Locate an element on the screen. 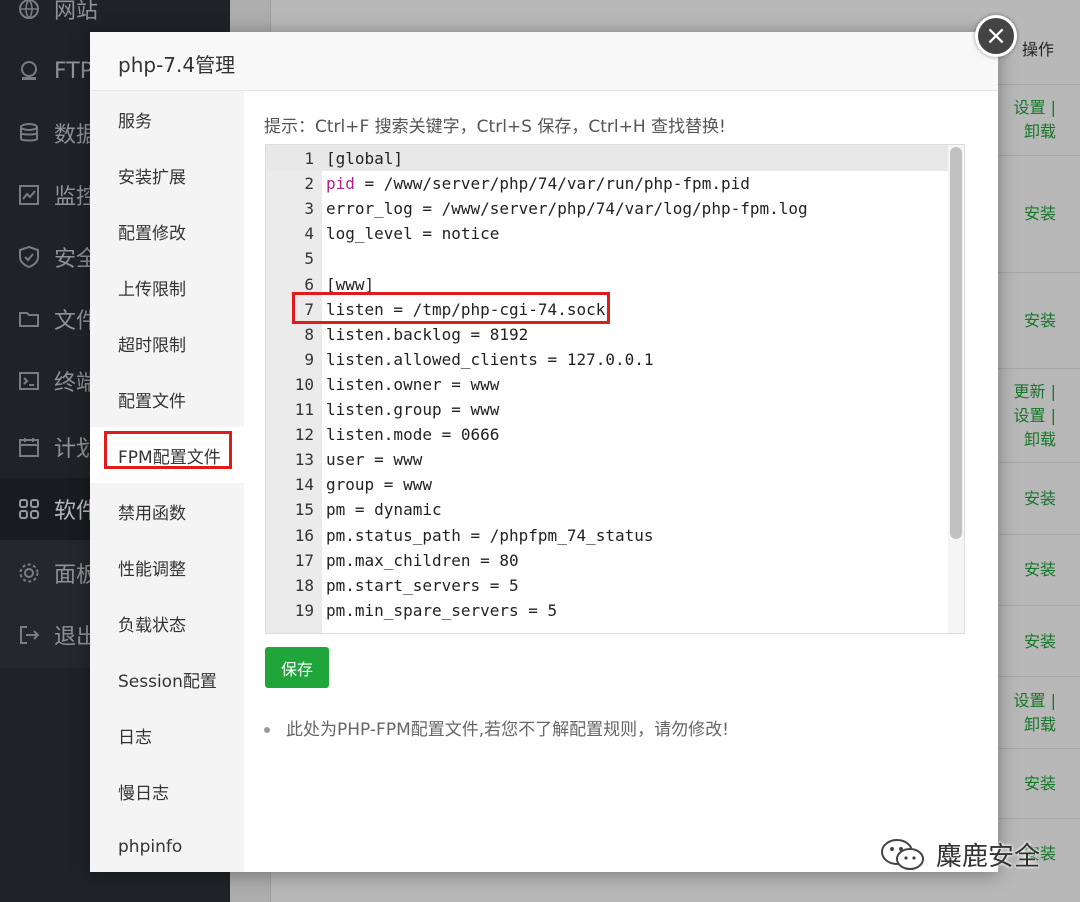  code-line: 15 pm = dynamic is located at coordinates (606, 509).